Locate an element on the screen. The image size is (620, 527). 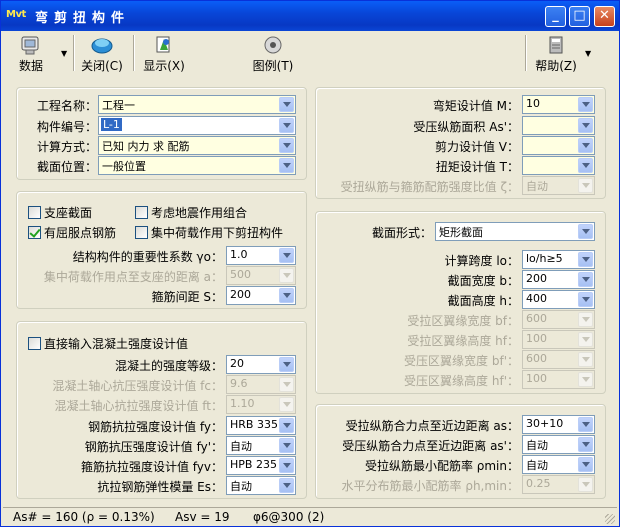
stirrup-spacing-combo: 200 is located at coordinates (261, 295).